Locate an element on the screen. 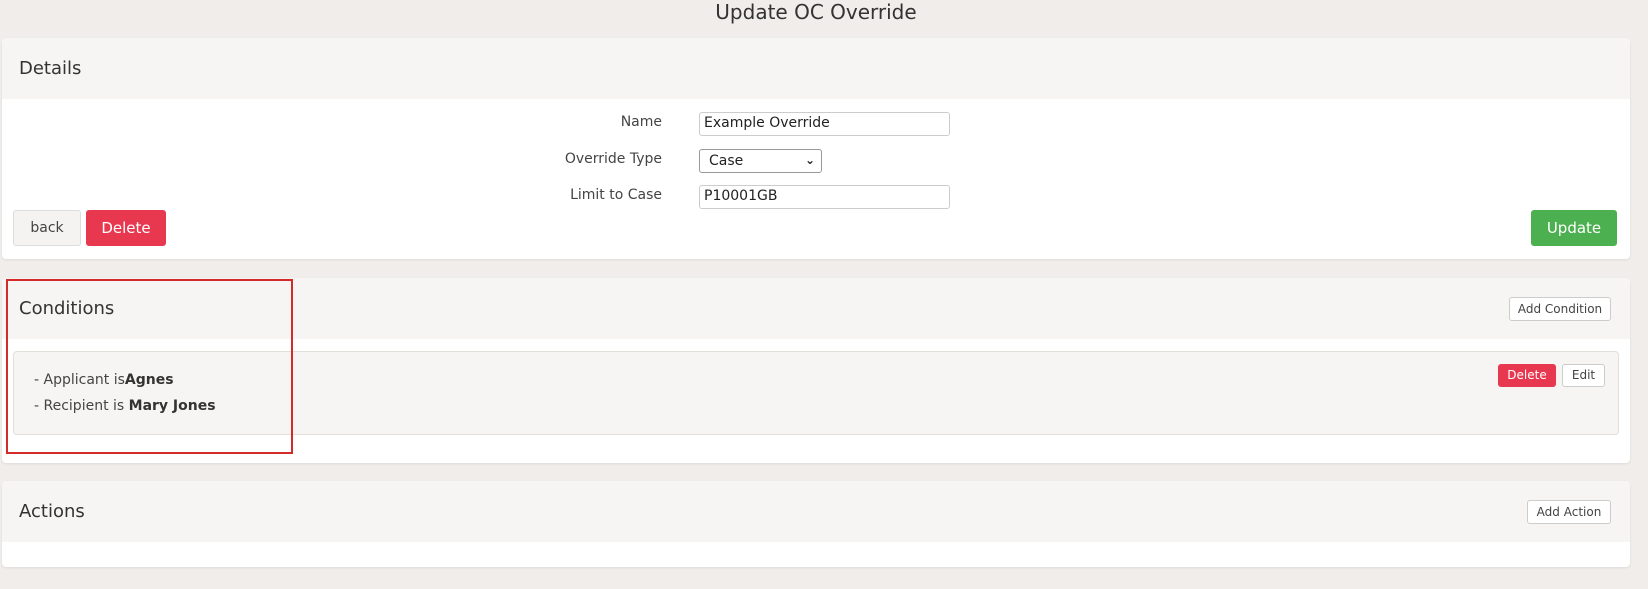  condition-prefix: - Applicant is is located at coordinates (79, 380).